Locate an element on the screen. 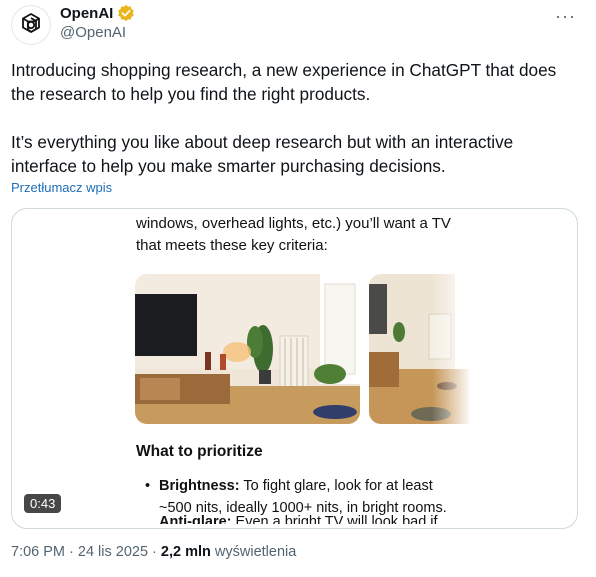 Image resolution: width=596 pixels, height=577 pixels. carousel-fade is located at coordinates (452, 349).